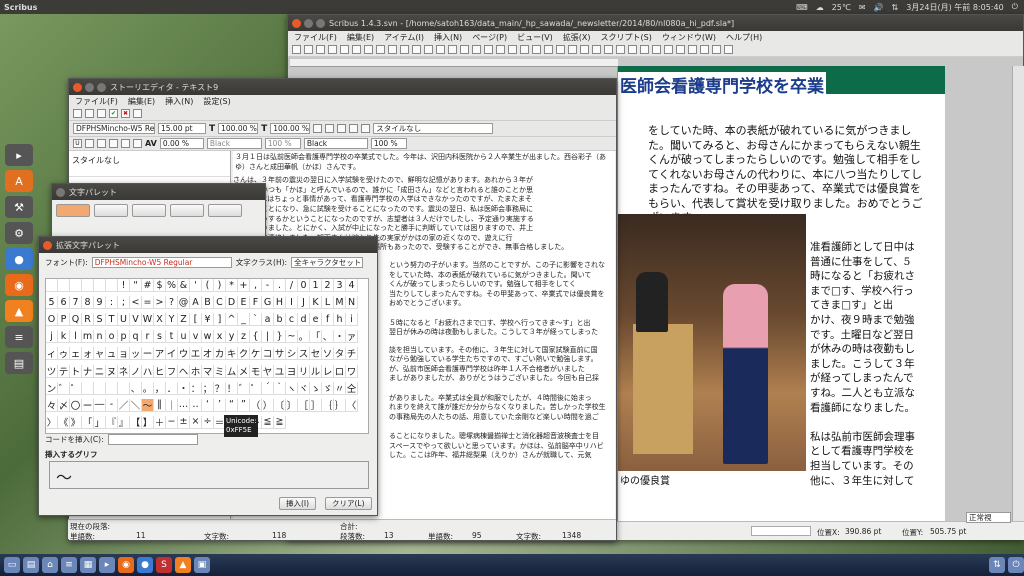  Describe the element at coordinates (196, 388) in the screenshot. I see `char-cell: ：` at that location.